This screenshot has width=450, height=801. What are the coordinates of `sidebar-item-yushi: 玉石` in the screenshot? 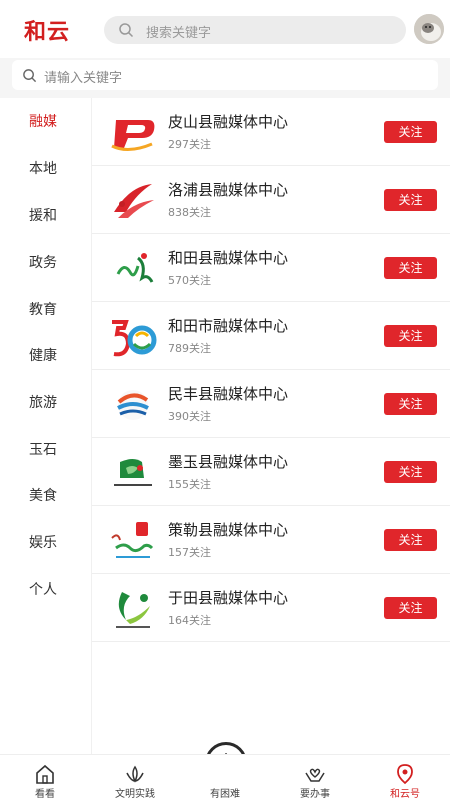 It's located at (46, 450).